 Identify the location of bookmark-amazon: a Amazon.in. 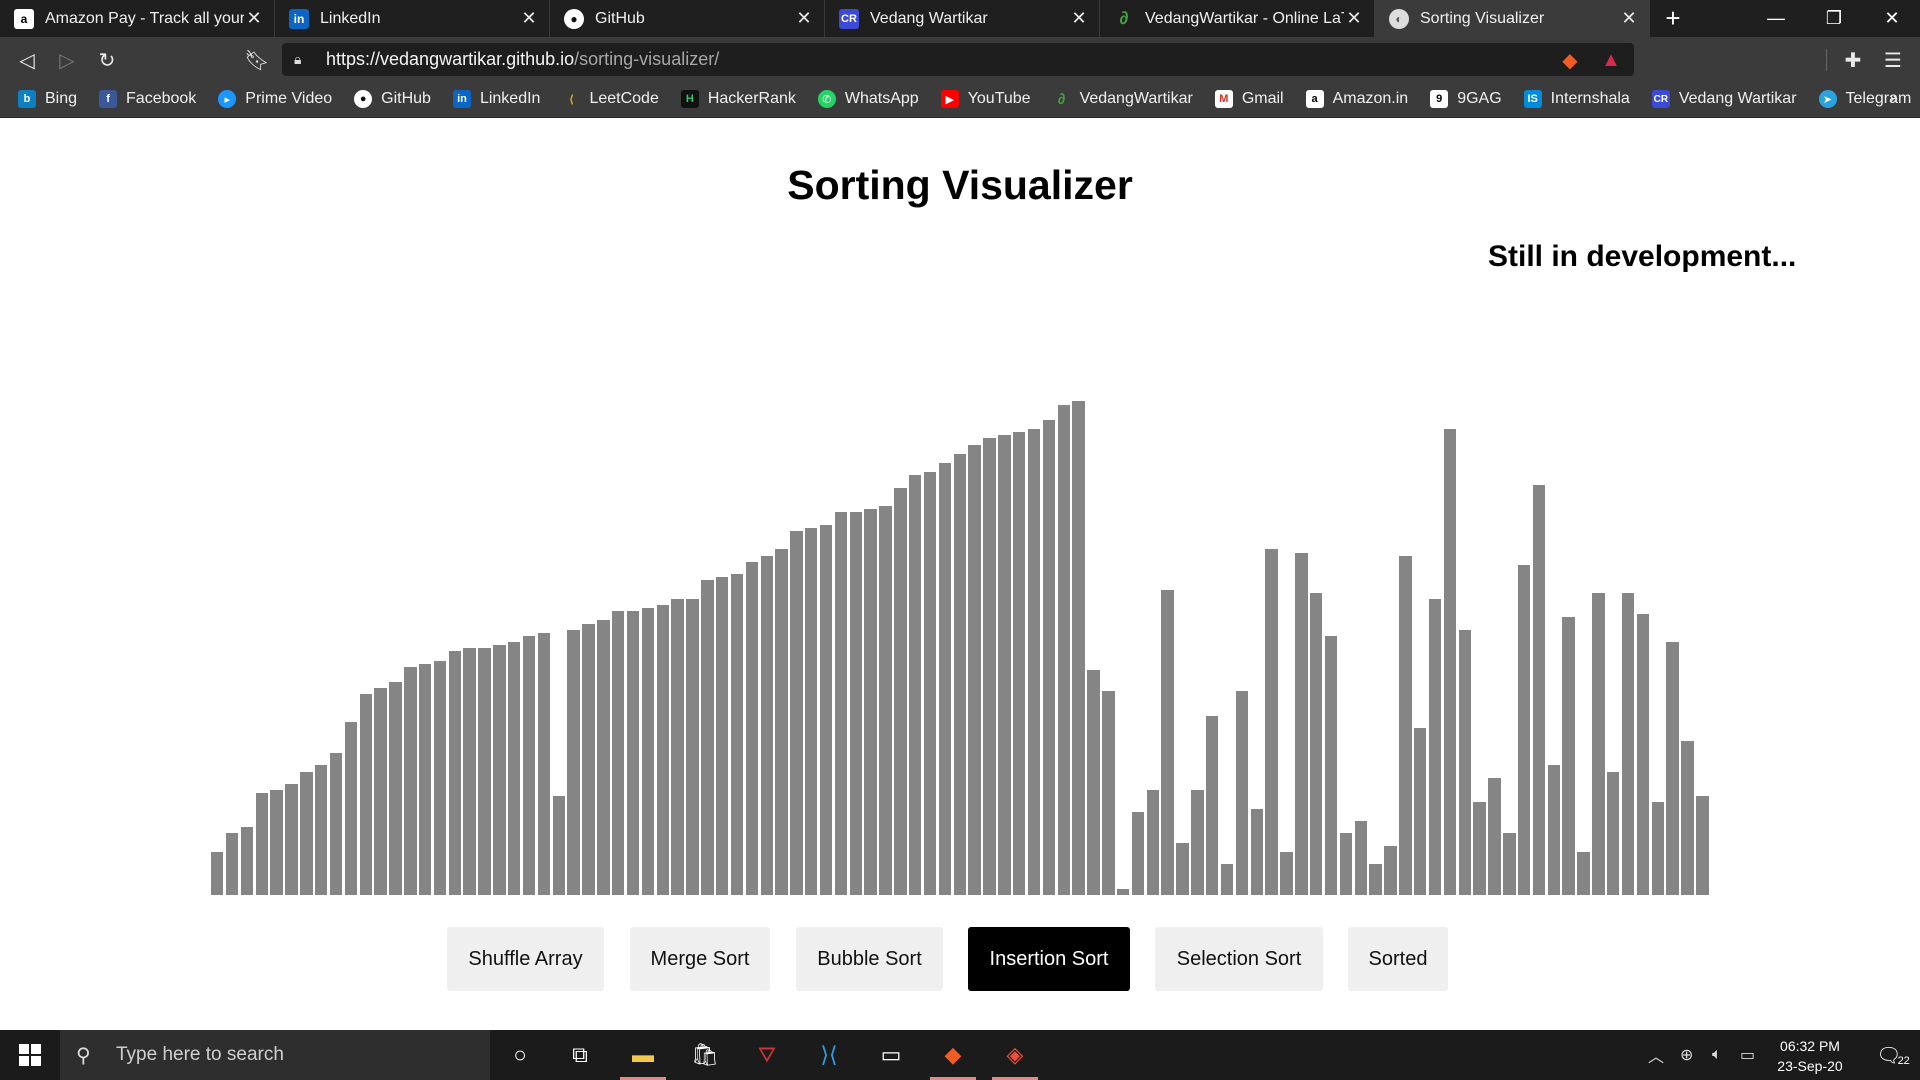
(1357, 99).